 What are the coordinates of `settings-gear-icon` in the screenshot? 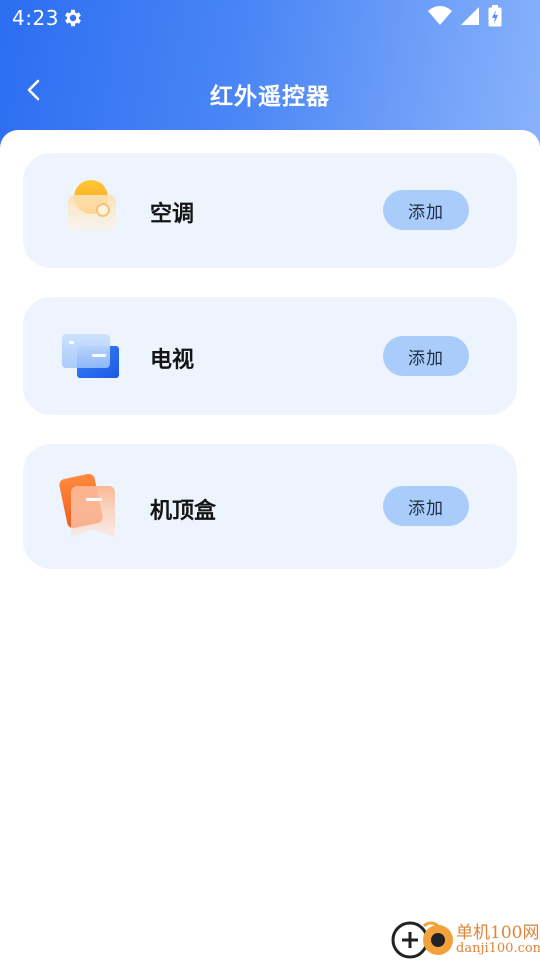 It's located at (73, 18).